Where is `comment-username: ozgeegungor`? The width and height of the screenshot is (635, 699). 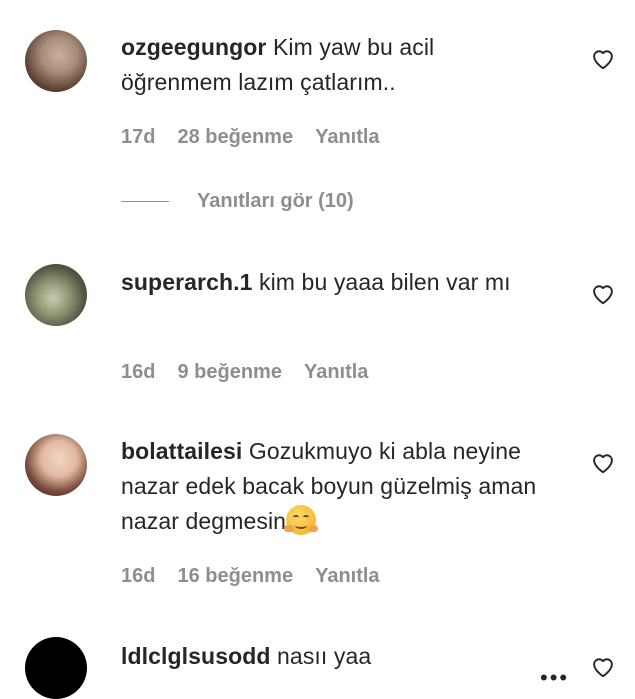
comment-username: ozgeegungor is located at coordinates (193, 47).